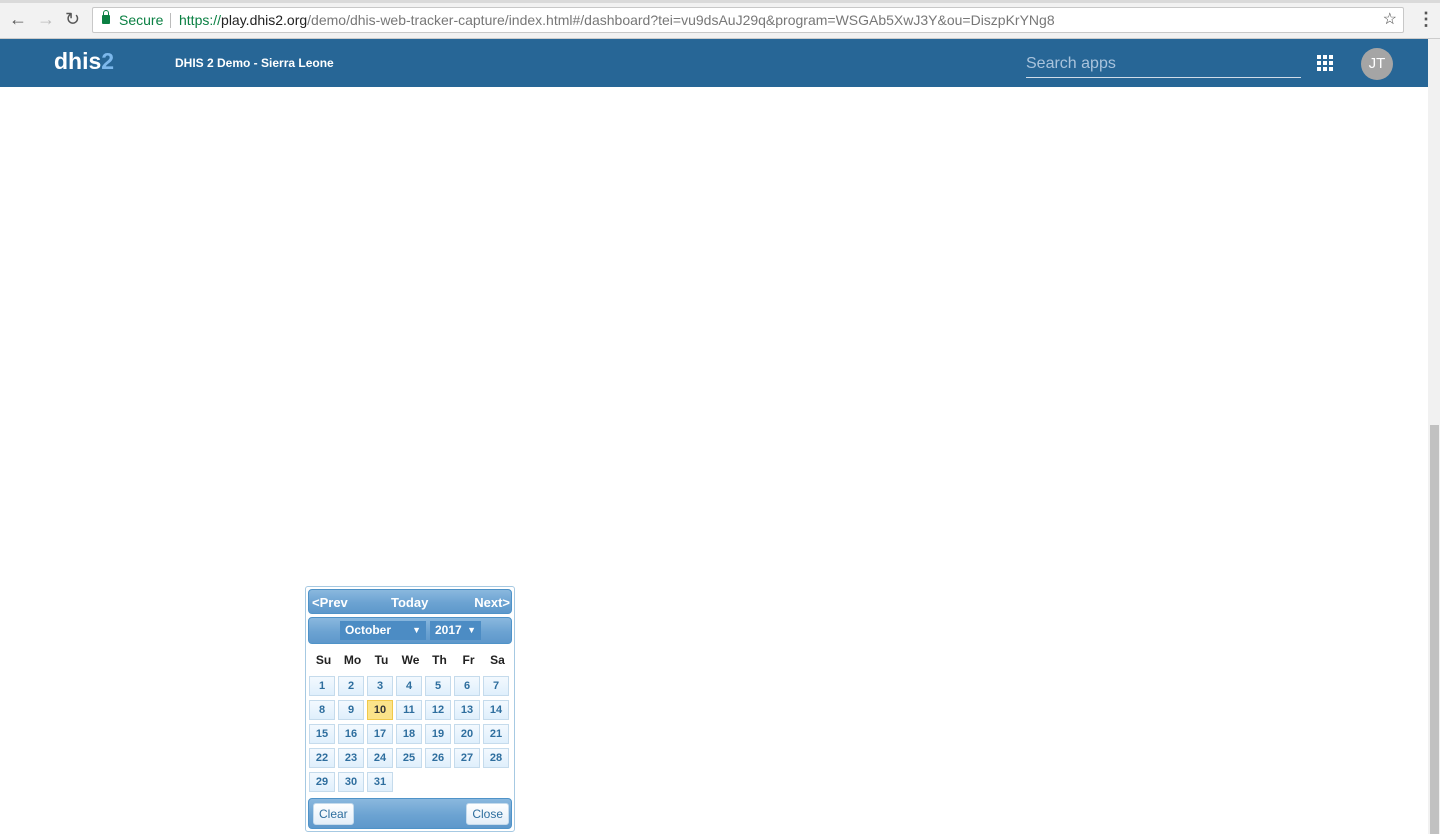  I want to click on day-cell: 17, so click(380, 734).